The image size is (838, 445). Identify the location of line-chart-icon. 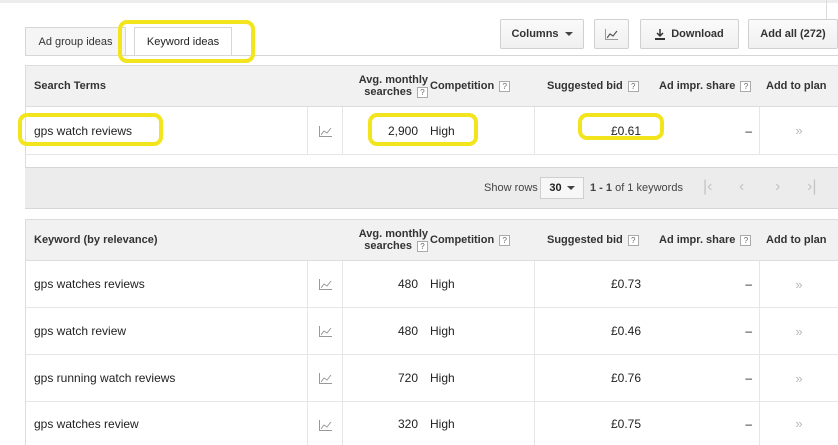
(611, 34).